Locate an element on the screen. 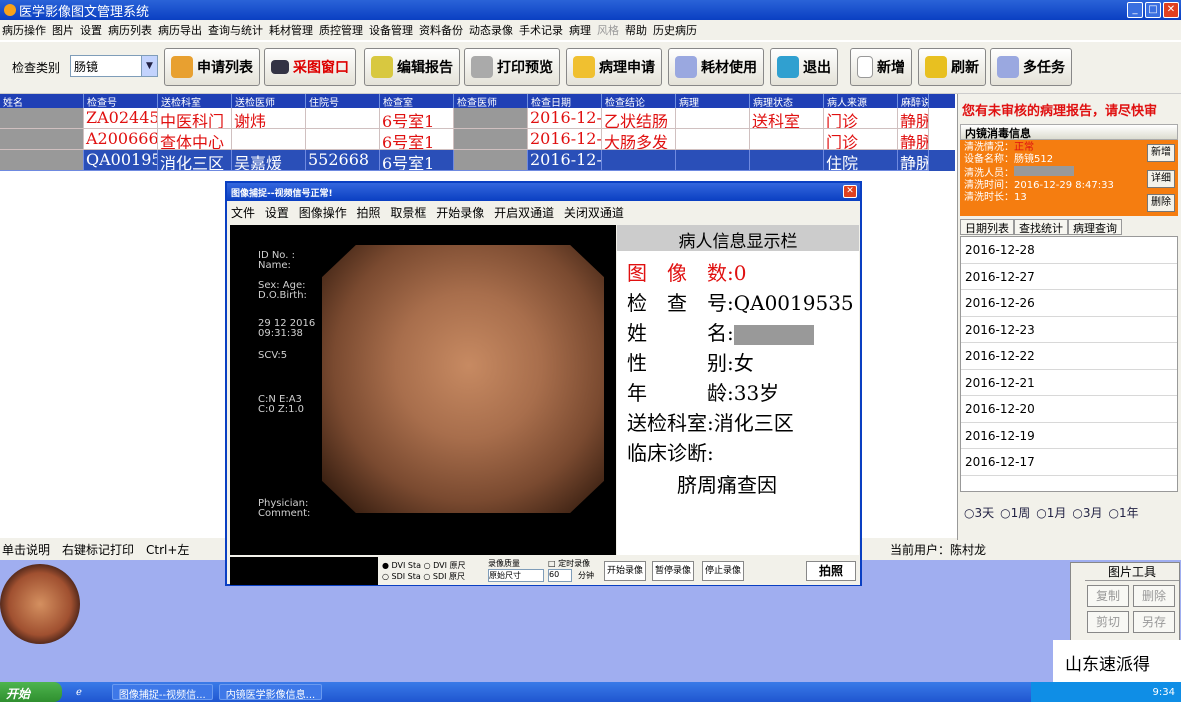  start-button: 开始 is located at coordinates (31, 692).